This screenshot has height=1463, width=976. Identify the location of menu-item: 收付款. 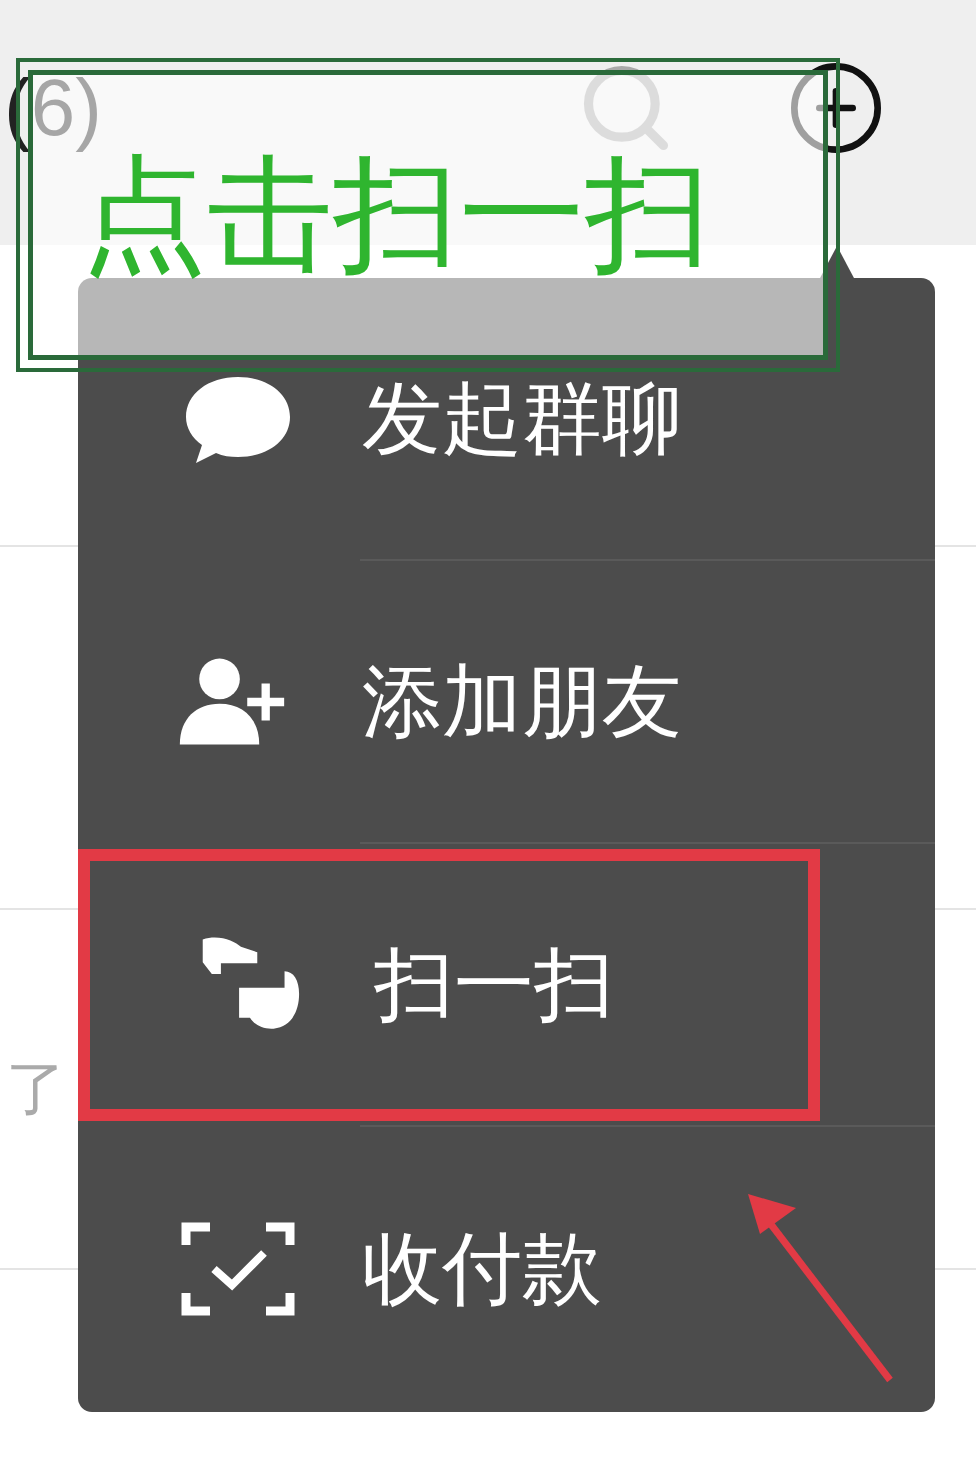
(449, 1268).